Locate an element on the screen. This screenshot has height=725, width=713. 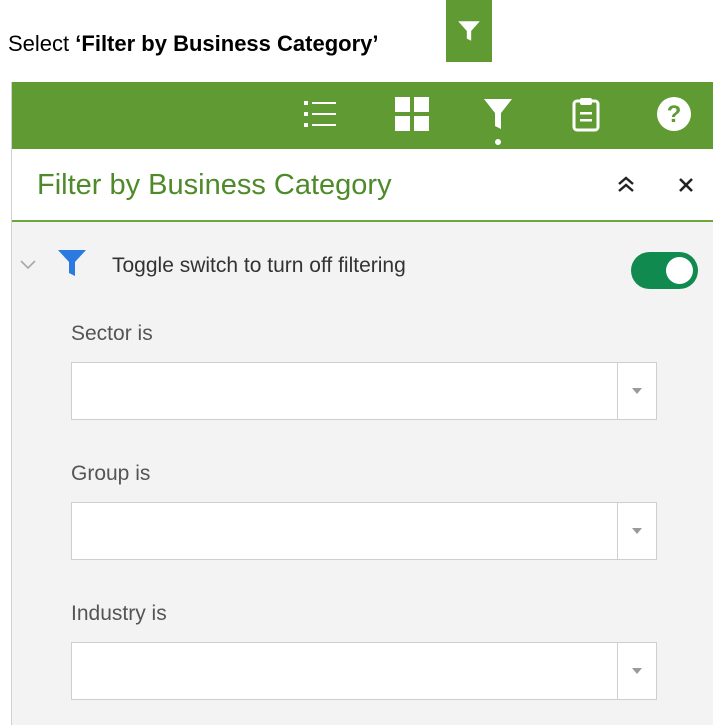
sector-label: Sector is is located at coordinates (112, 333).